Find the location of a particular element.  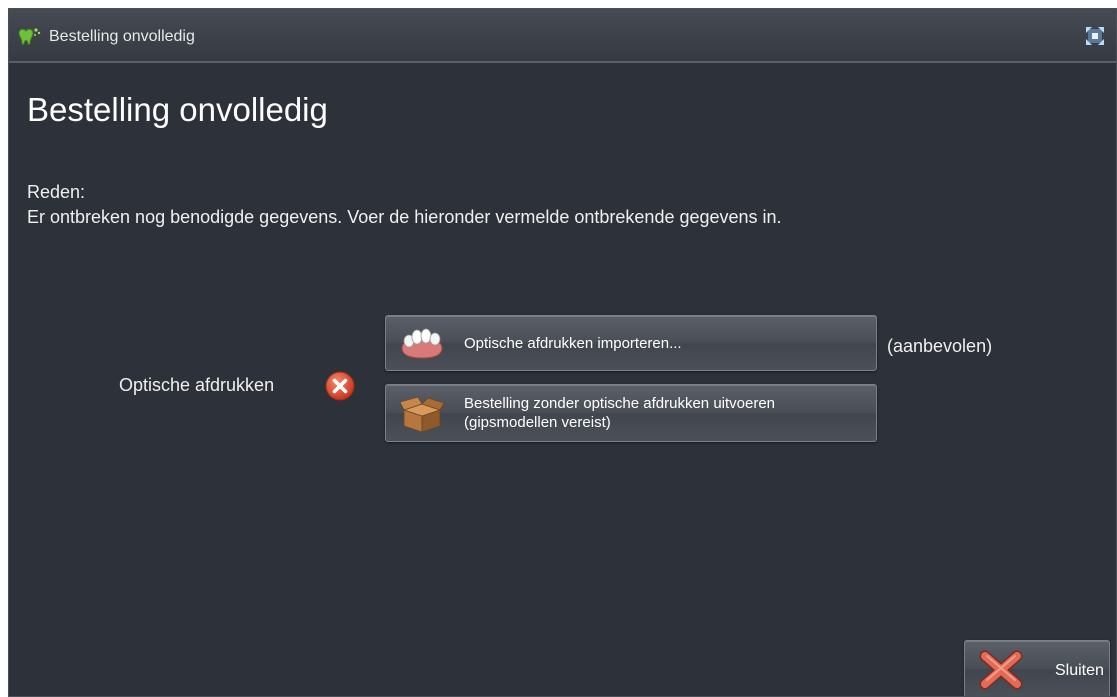

error-icon is located at coordinates (340, 386).